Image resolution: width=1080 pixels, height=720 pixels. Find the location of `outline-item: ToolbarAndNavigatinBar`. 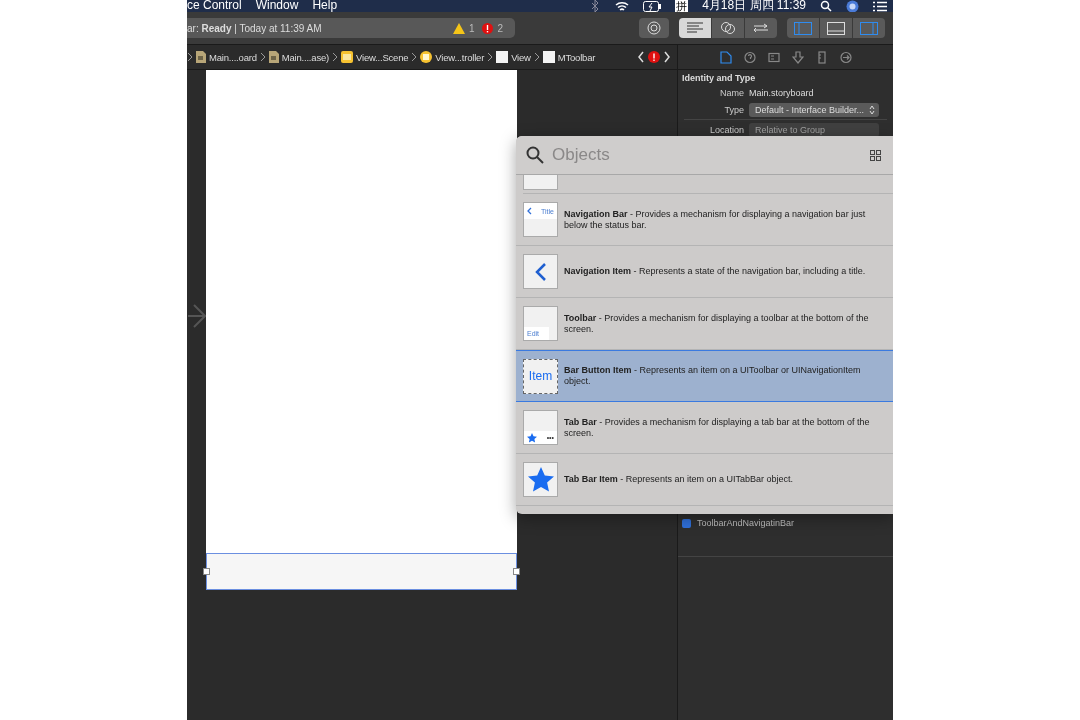

outline-item: ToolbarAndNavigatinBar is located at coordinates (746, 523).